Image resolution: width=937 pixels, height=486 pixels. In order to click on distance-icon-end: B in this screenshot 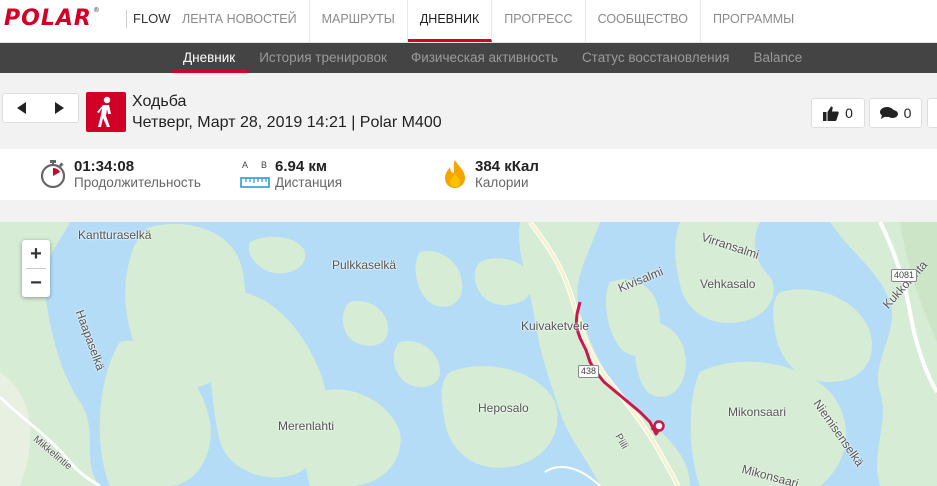, I will do `click(264, 165)`.